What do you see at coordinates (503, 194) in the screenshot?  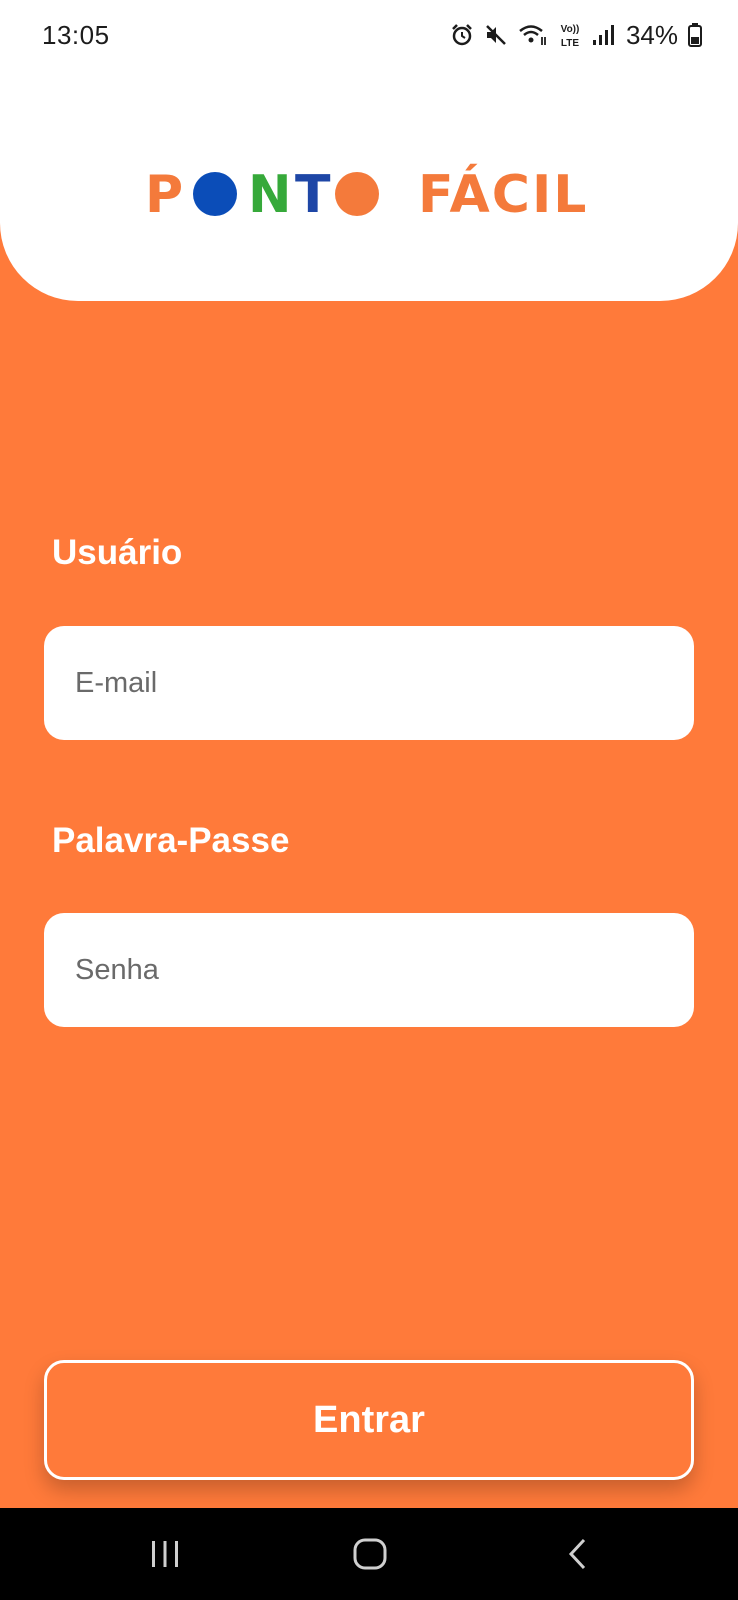 I see `logo-word-facil: FÁCIL` at bounding box center [503, 194].